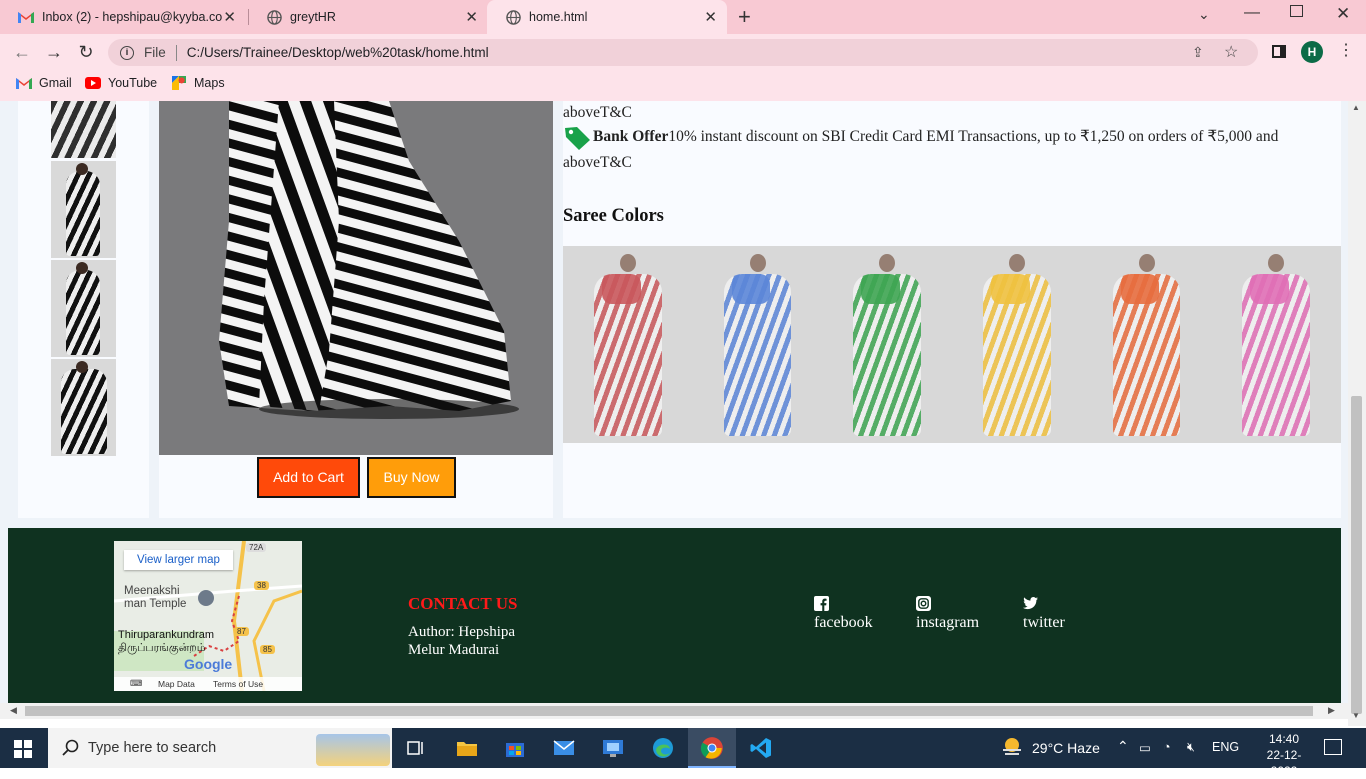 This screenshot has width=1366, height=779. I want to click on search-highlight-image, so click(353, 750).